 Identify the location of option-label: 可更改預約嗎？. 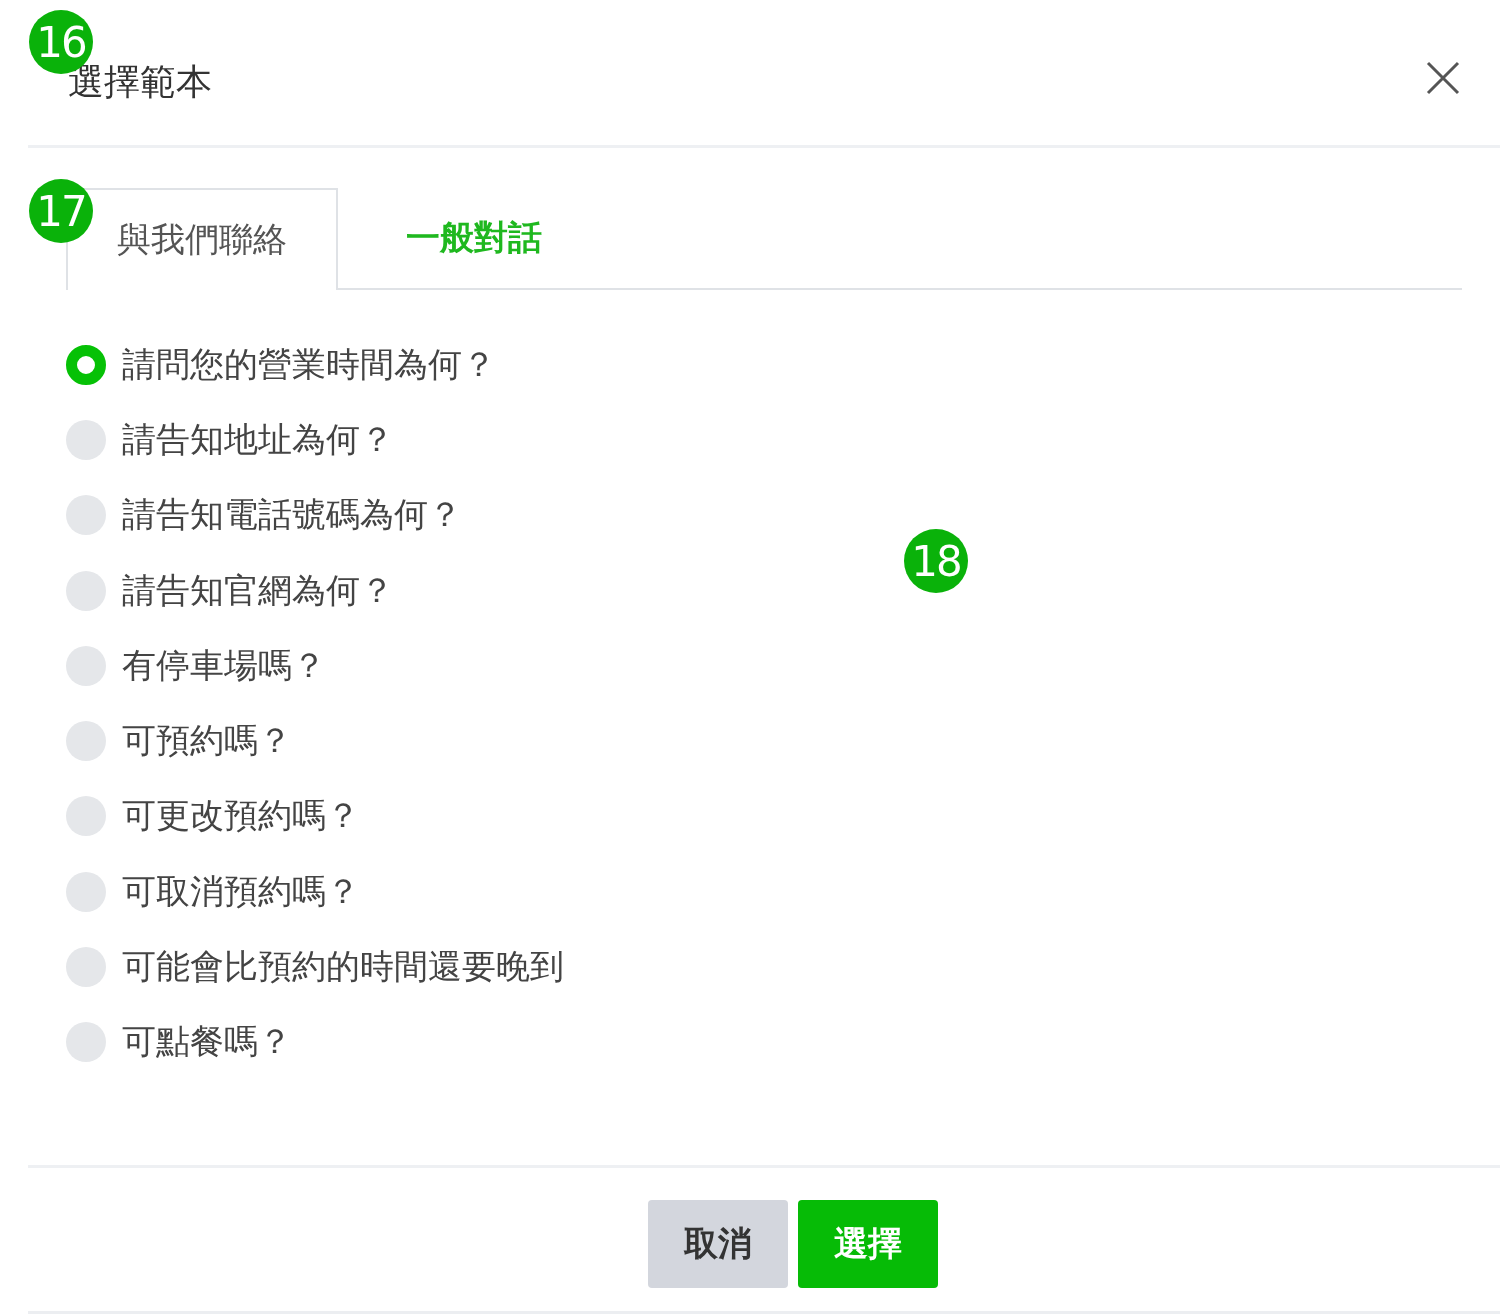
(241, 816).